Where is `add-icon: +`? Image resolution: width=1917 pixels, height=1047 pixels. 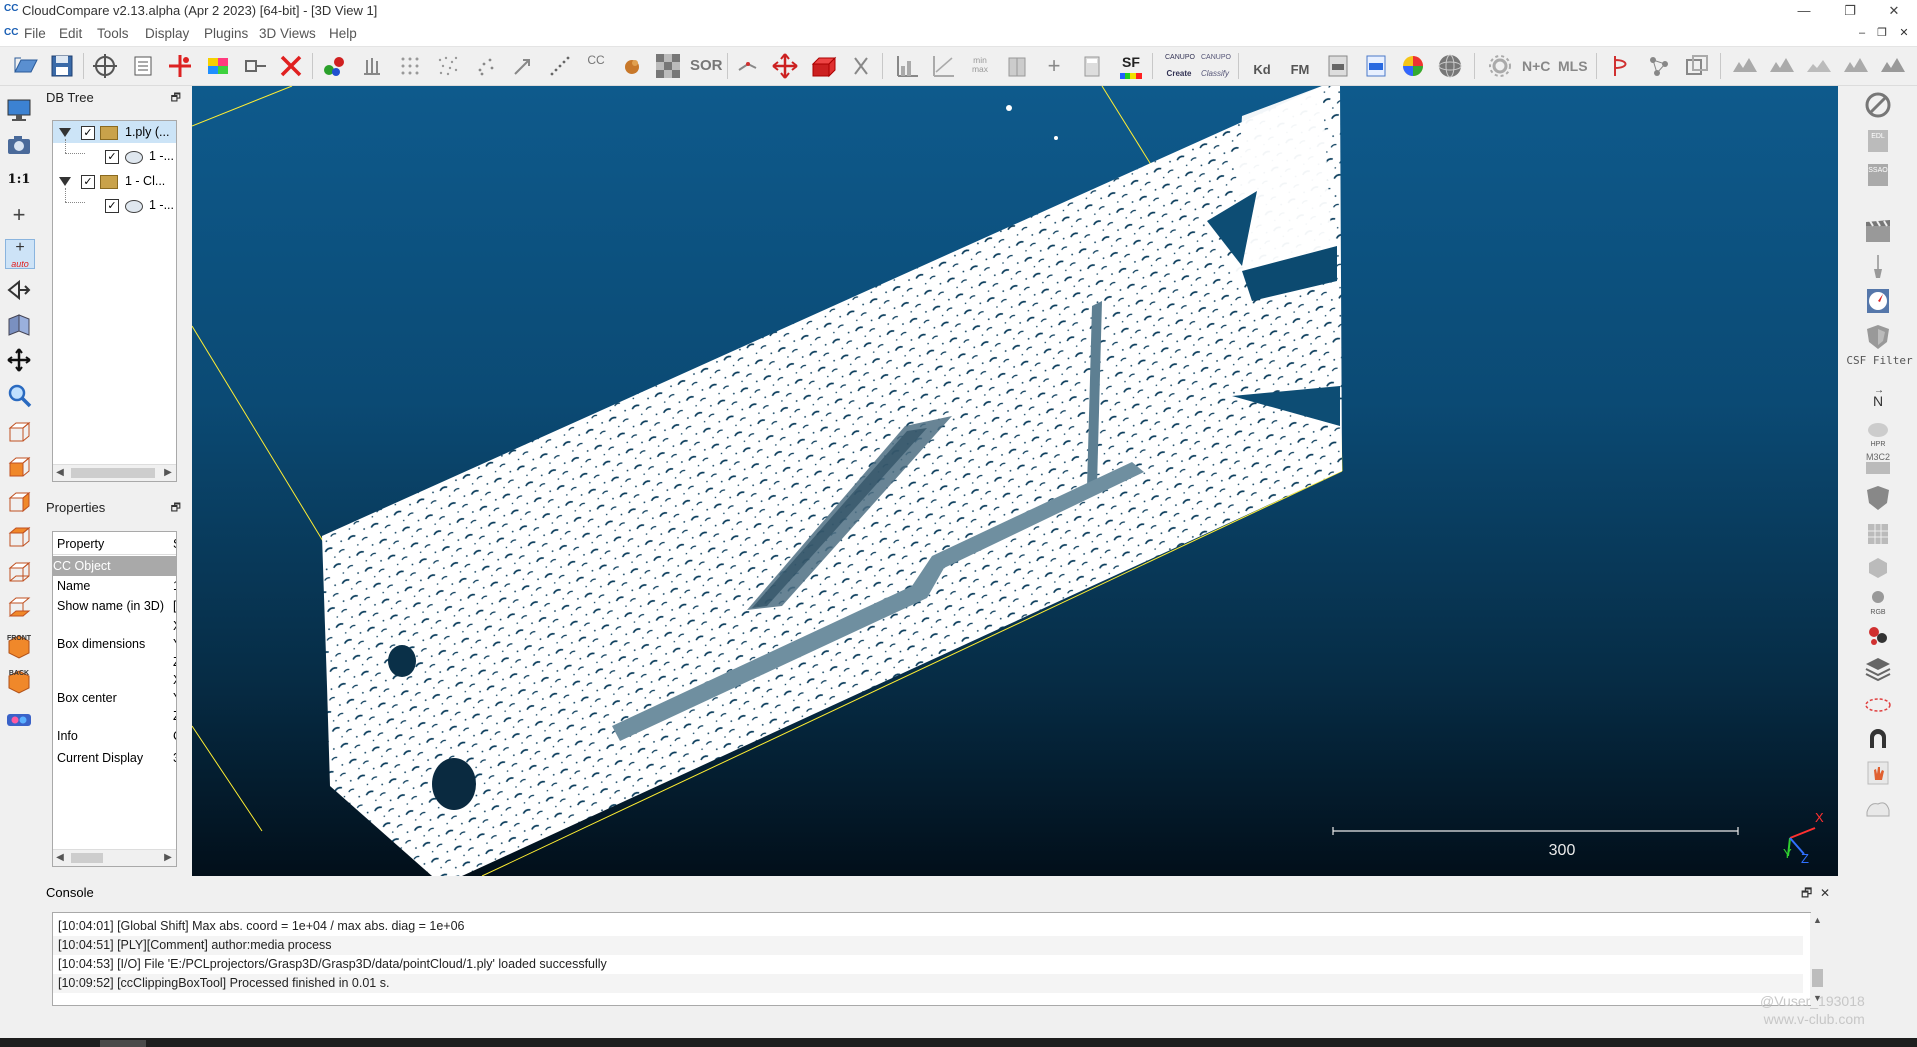 add-icon: + is located at coordinates (1054, 66).